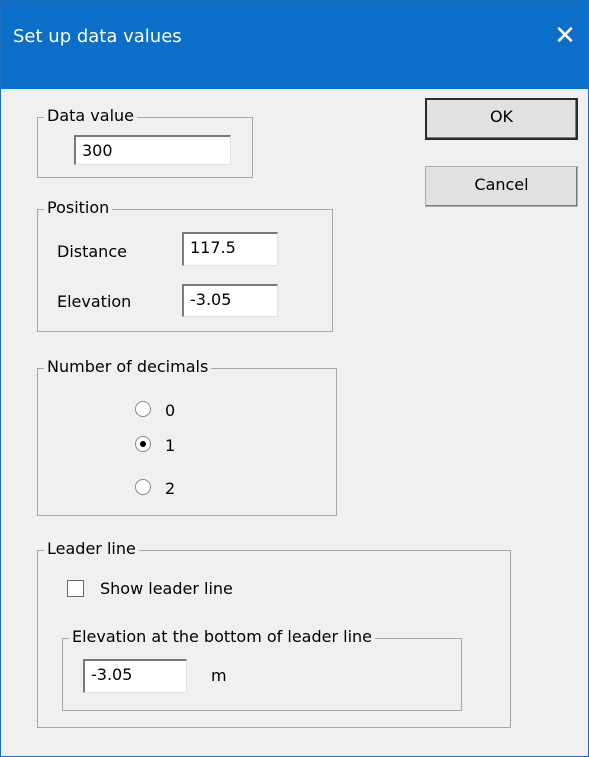  I want to click on data-value-legend: Data value, so click(90, 115).